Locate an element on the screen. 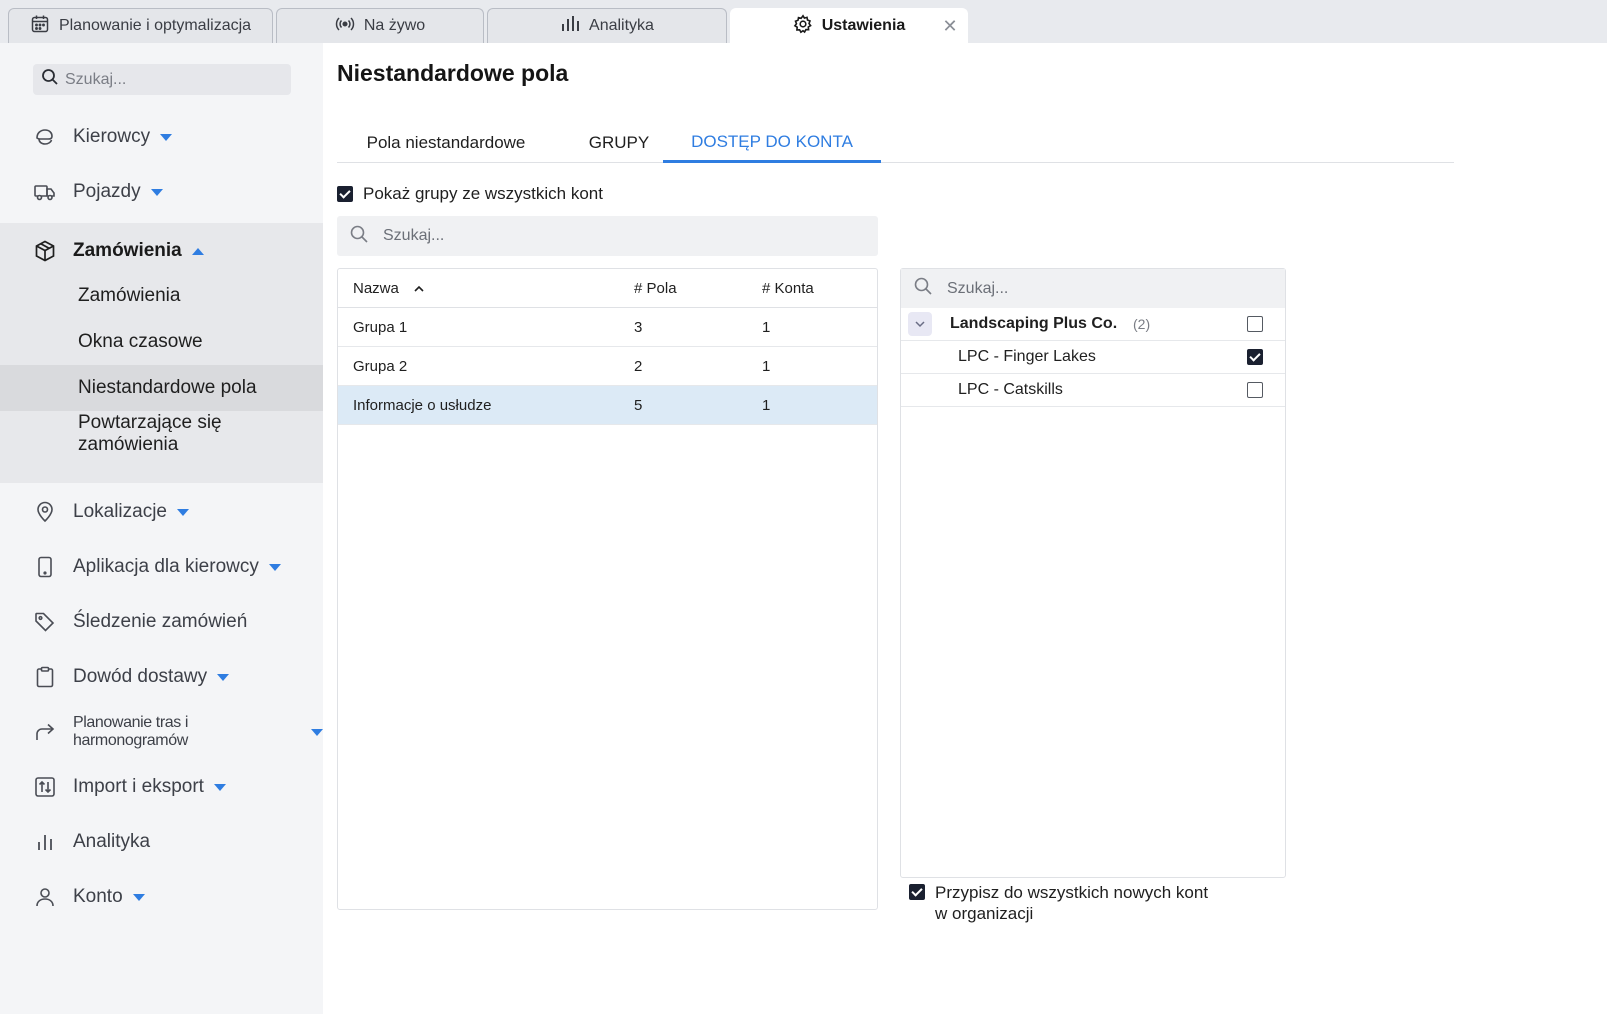  cell-accounts: 1 is located at coordinates (766, 405).